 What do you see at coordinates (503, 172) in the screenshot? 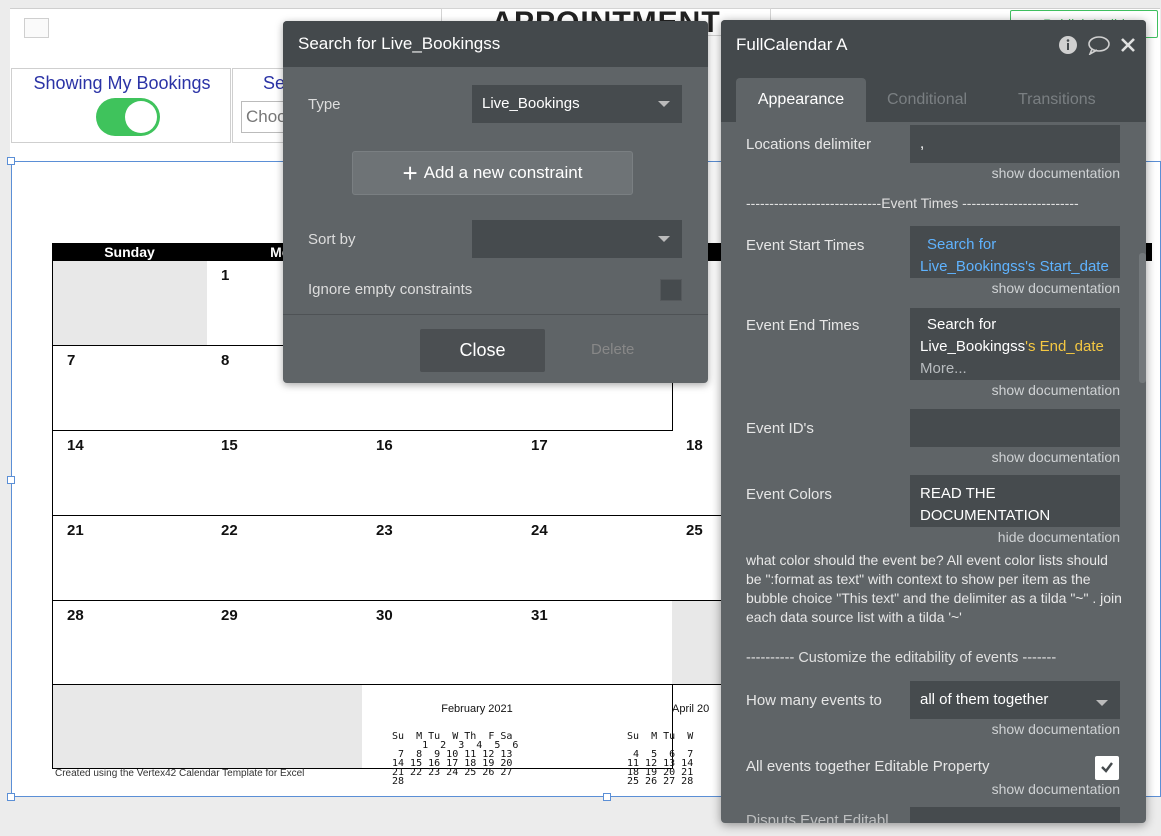
I see `add-constraint-label: Add a new constraint` at bounding box center [503, 172].